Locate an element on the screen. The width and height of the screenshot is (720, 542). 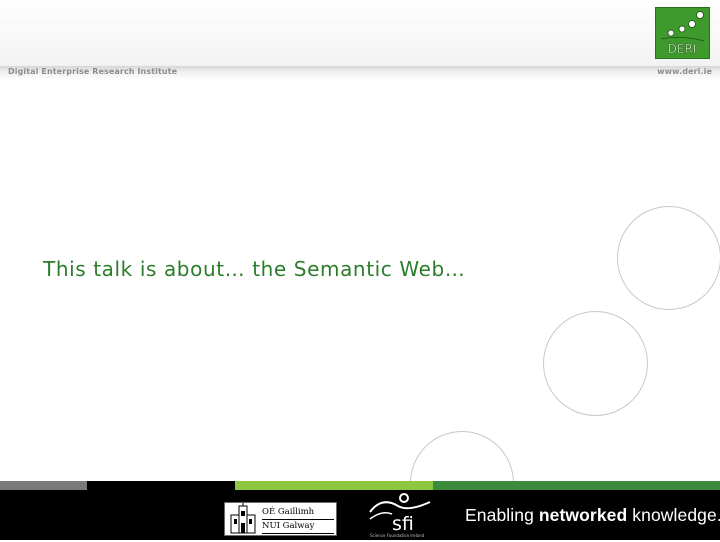
tagline-part-1: Enabling is located at coordinates (502, 515).